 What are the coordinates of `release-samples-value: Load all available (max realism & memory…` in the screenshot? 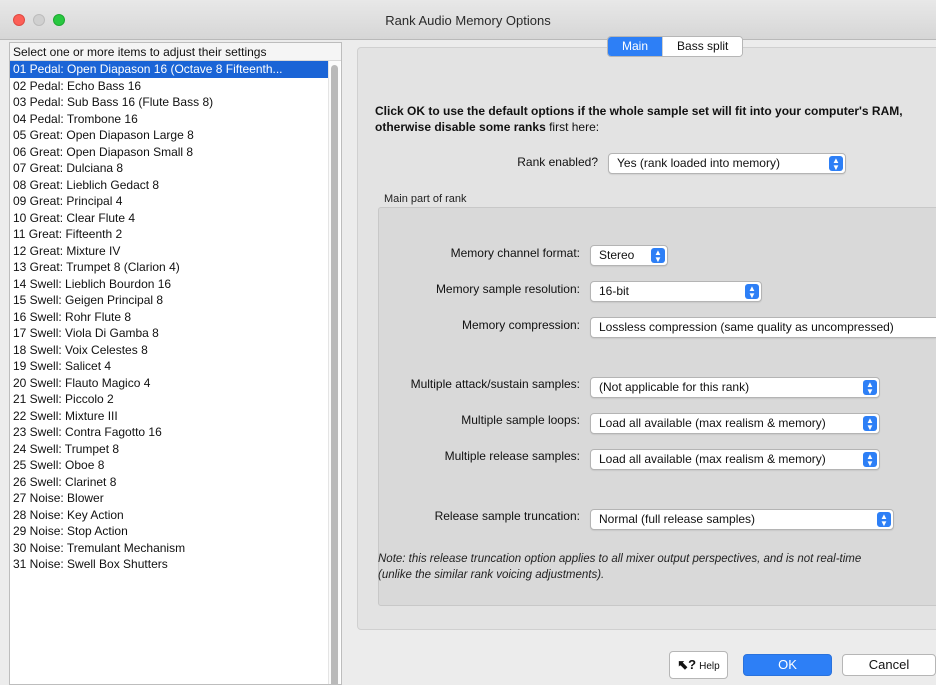 It's located at (712, 459).